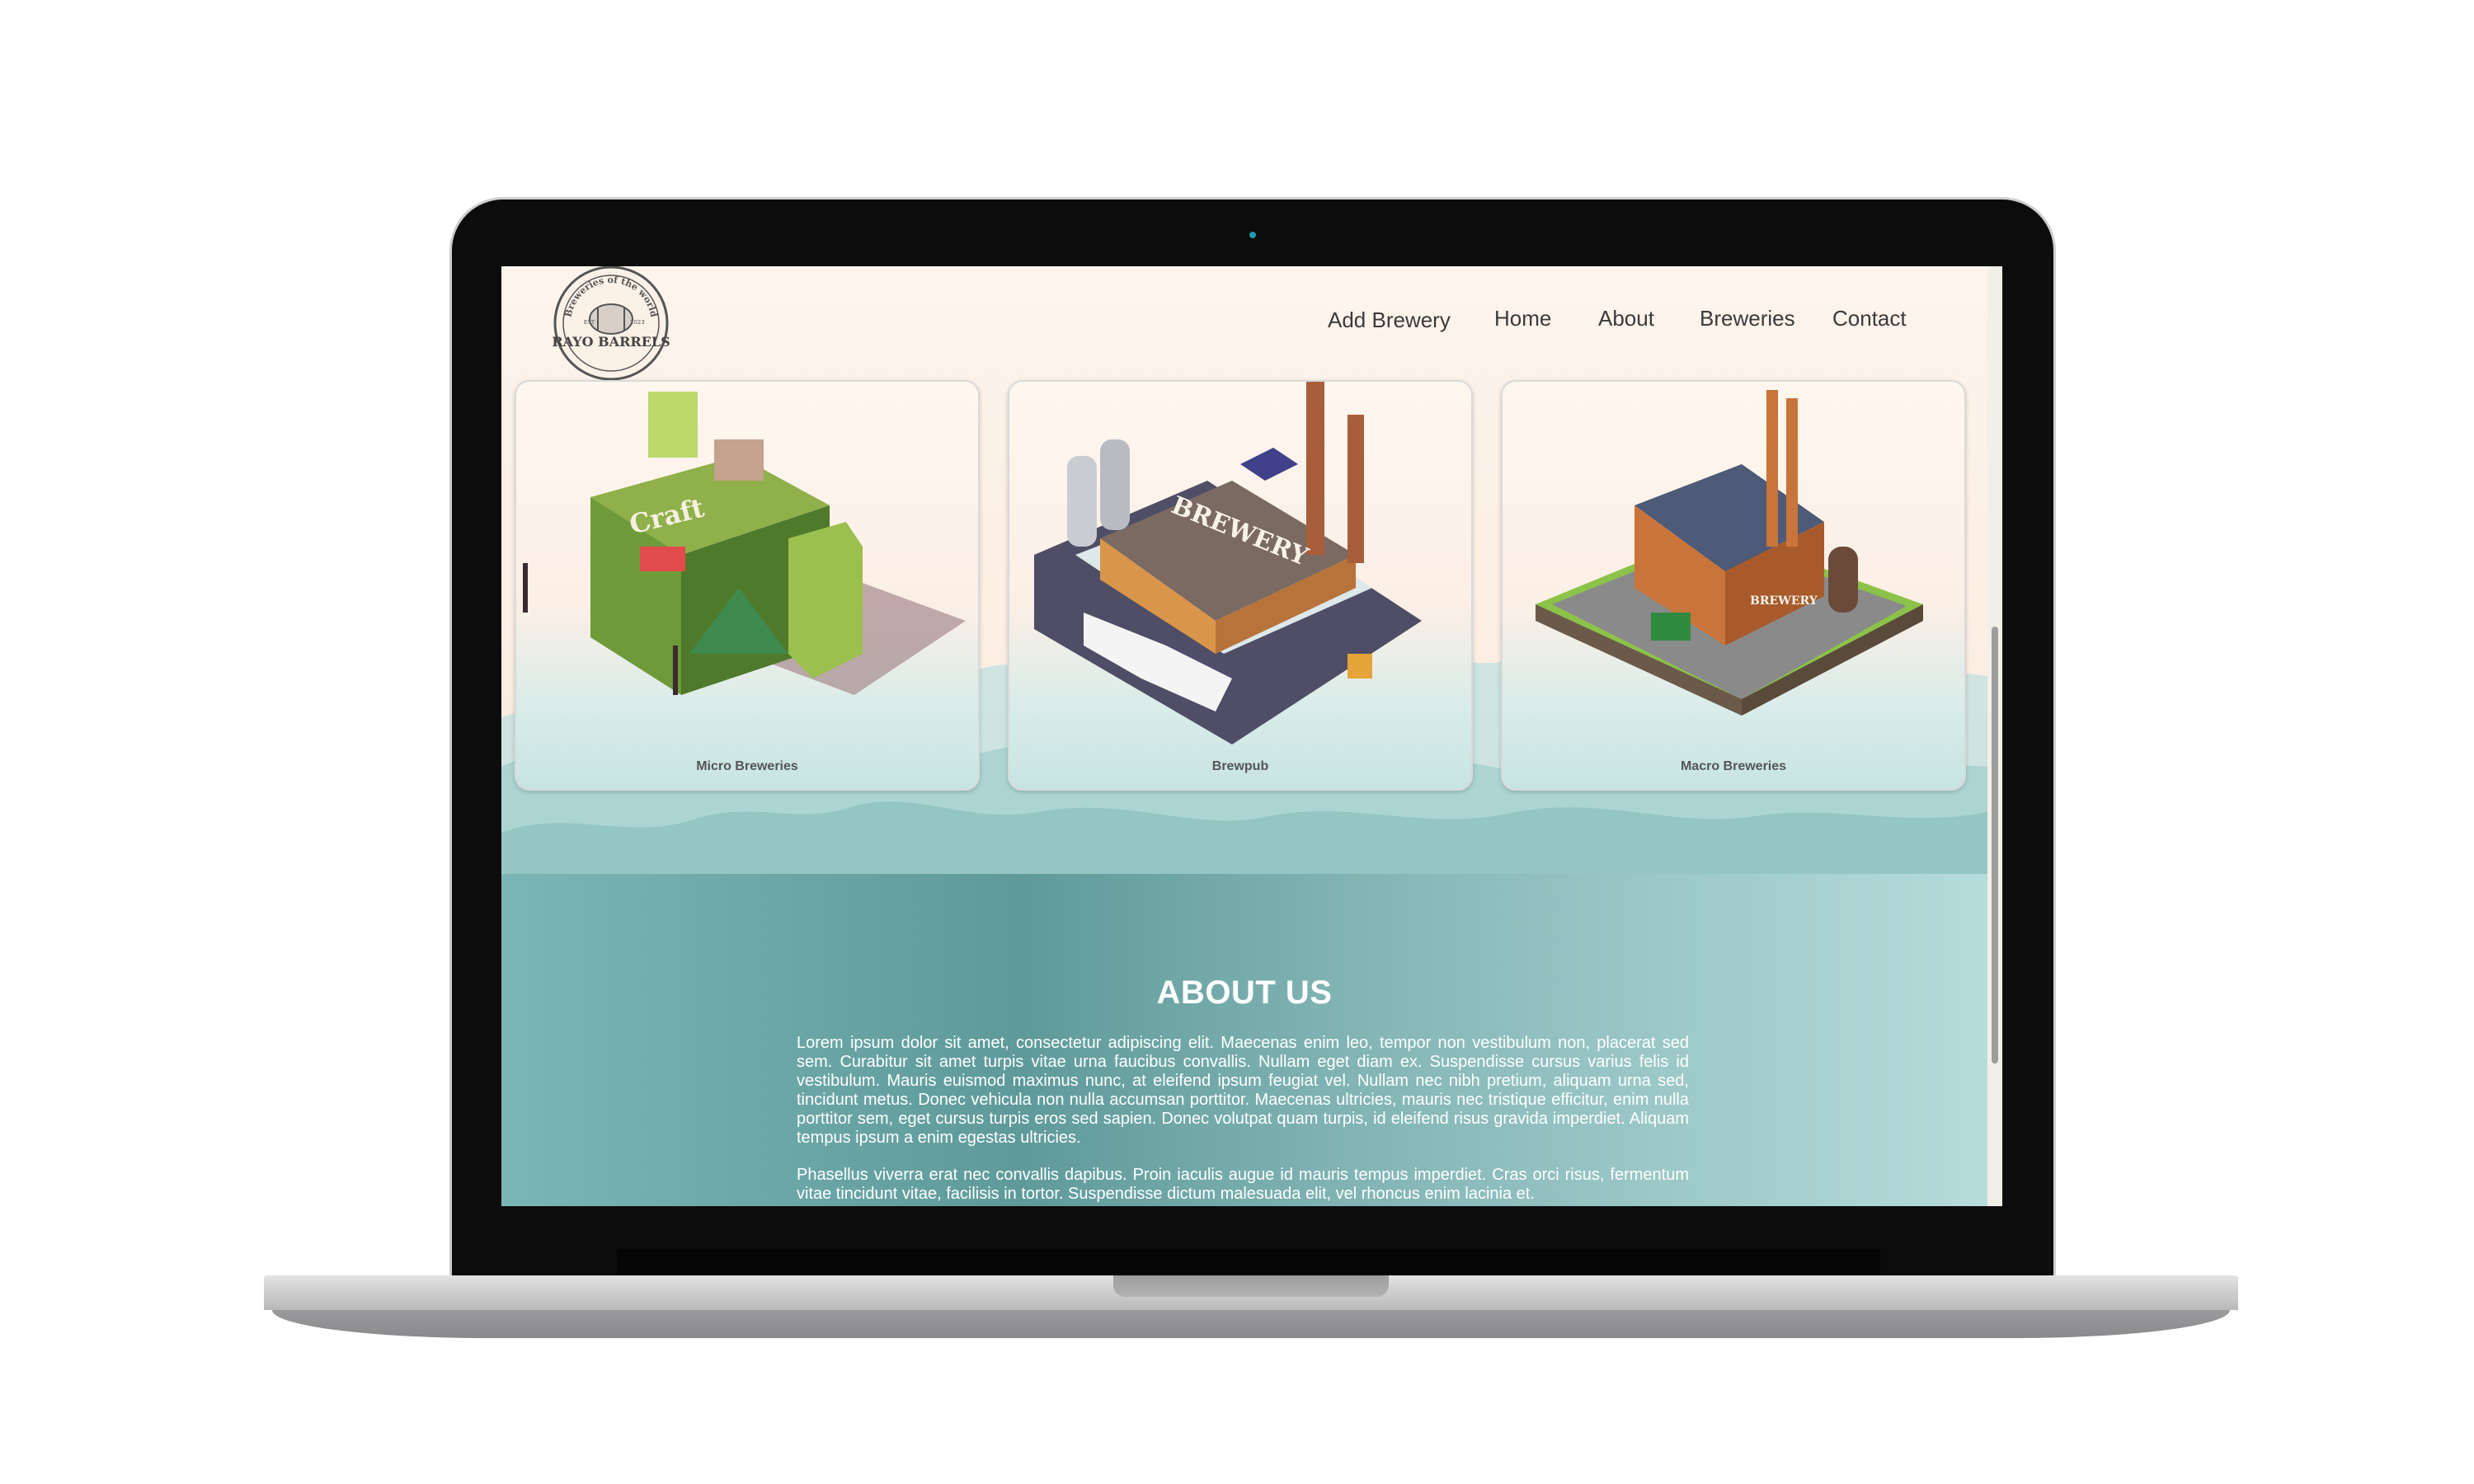 The image size is (2474, 1484). I want to click on svg-text: EST, so click(589, 322).